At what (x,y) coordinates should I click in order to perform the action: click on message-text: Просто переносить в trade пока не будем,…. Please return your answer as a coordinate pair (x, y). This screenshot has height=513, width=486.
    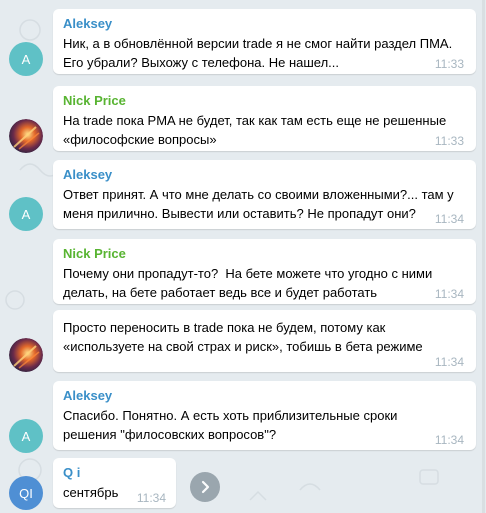
    Looking at the image, I should click on (243, 337).